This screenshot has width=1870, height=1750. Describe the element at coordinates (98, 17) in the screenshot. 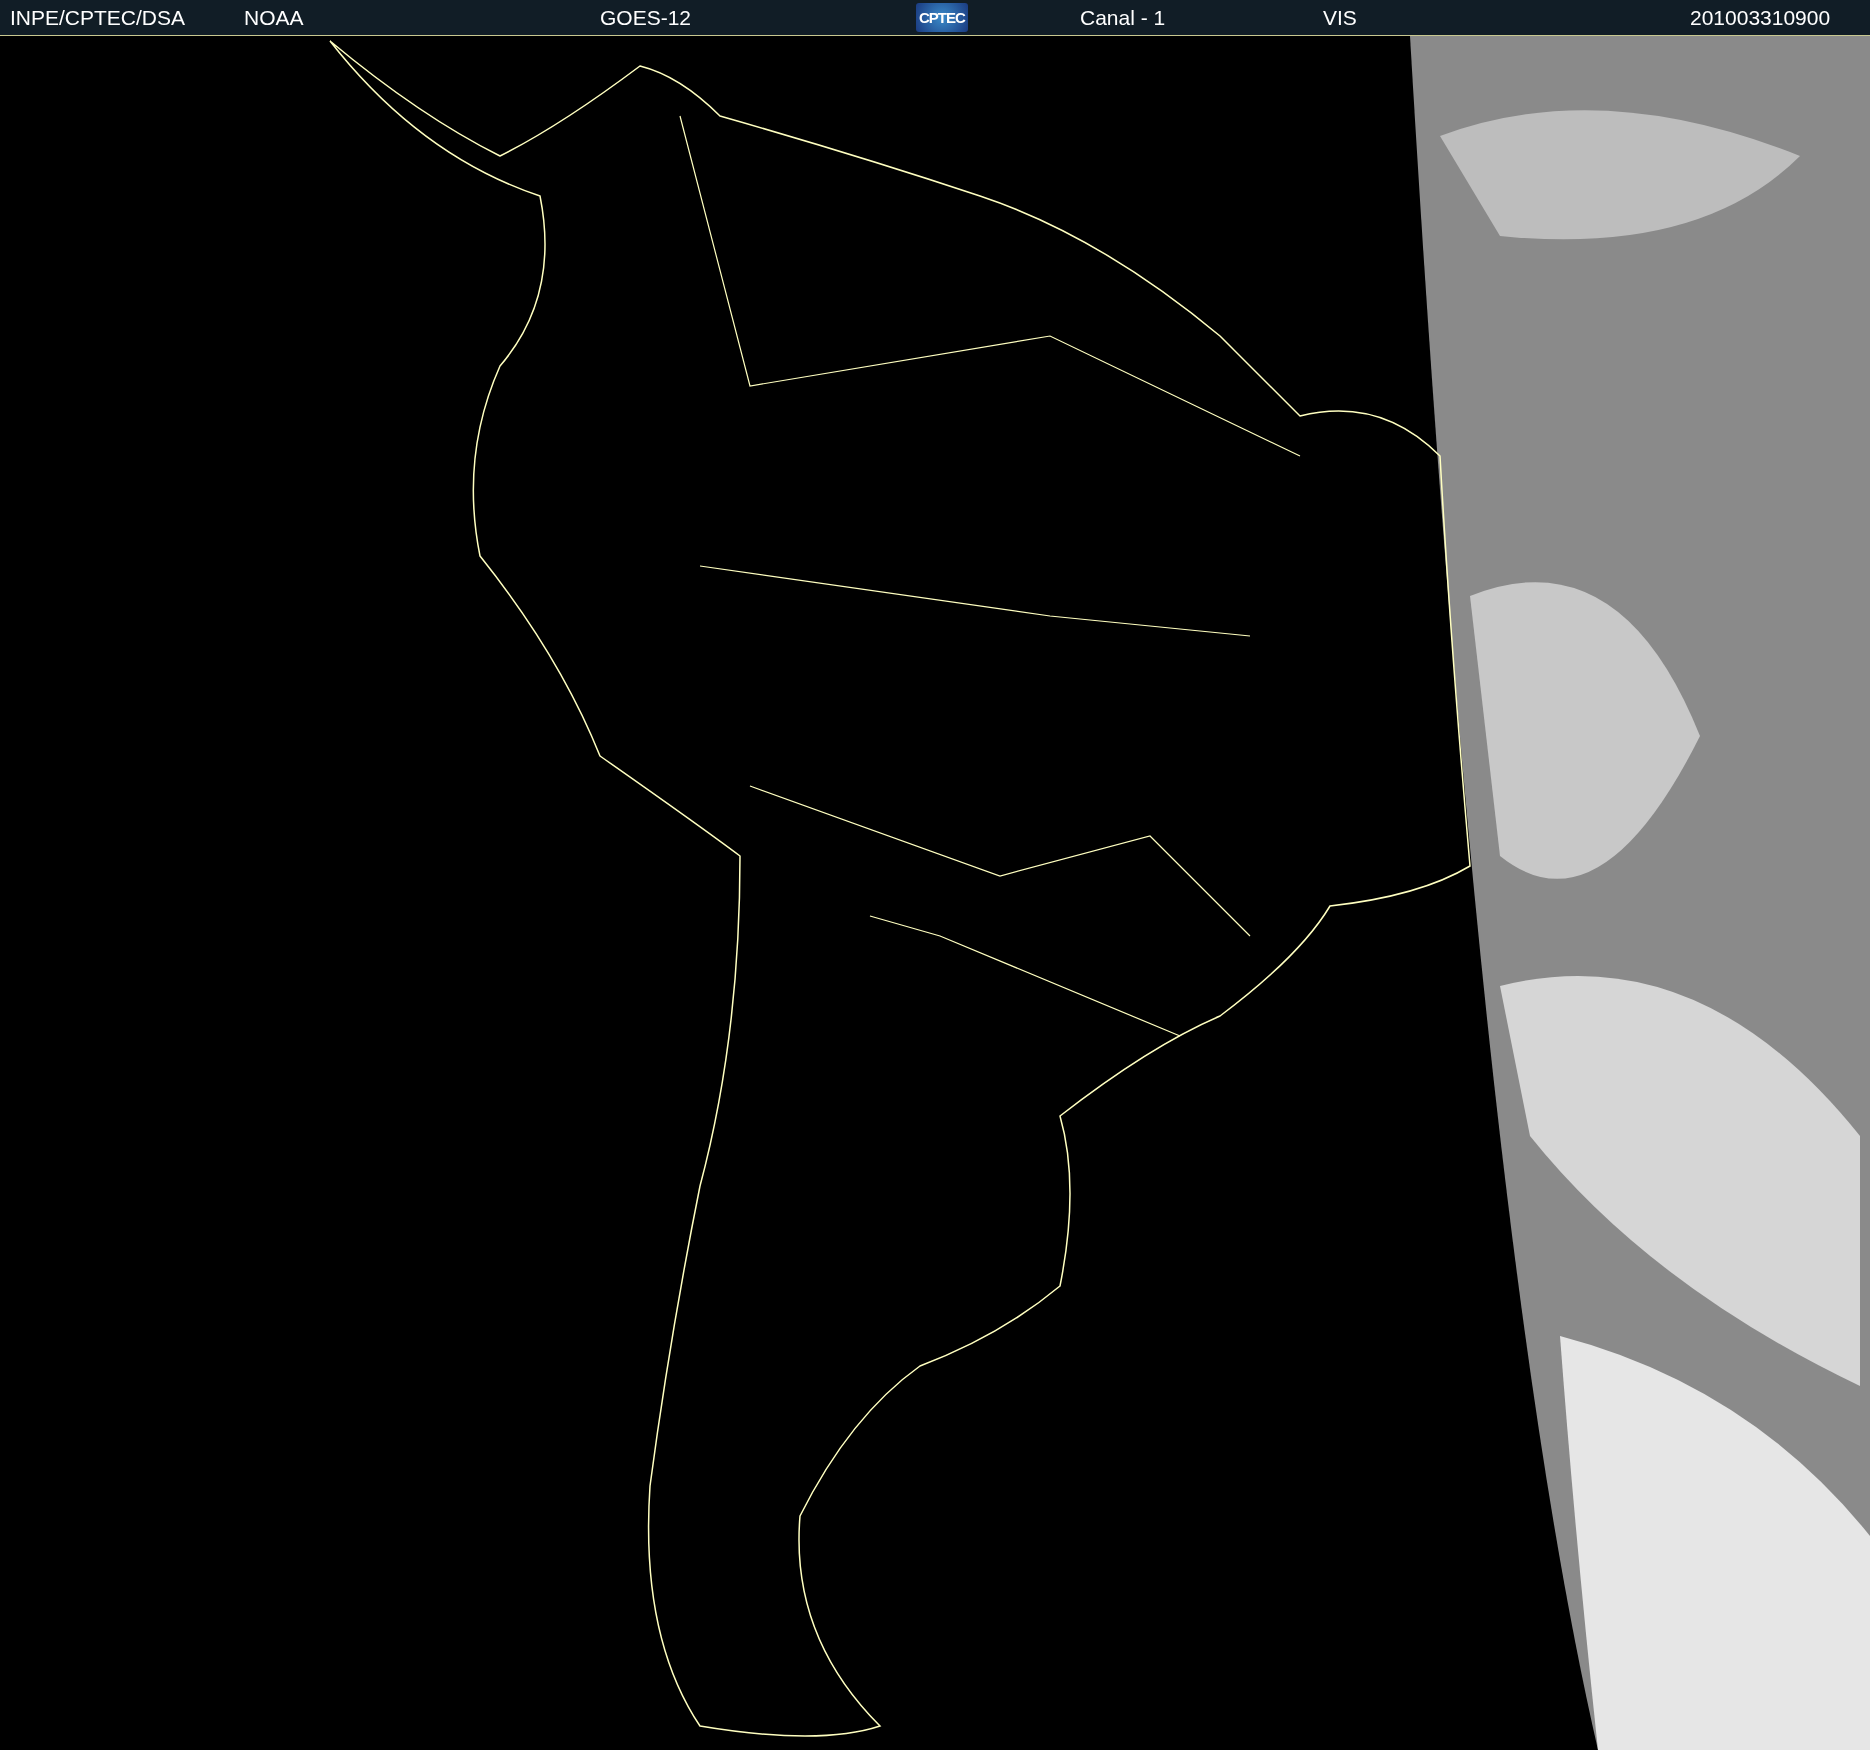

I see `header-text: INPE/CPTEC/DSA` at that location.